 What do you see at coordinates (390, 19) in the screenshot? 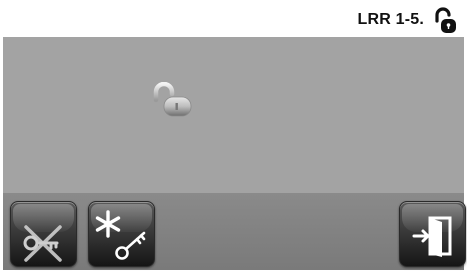
I see `page-title: LRR 1-5.` at bounding box center [390, 19].